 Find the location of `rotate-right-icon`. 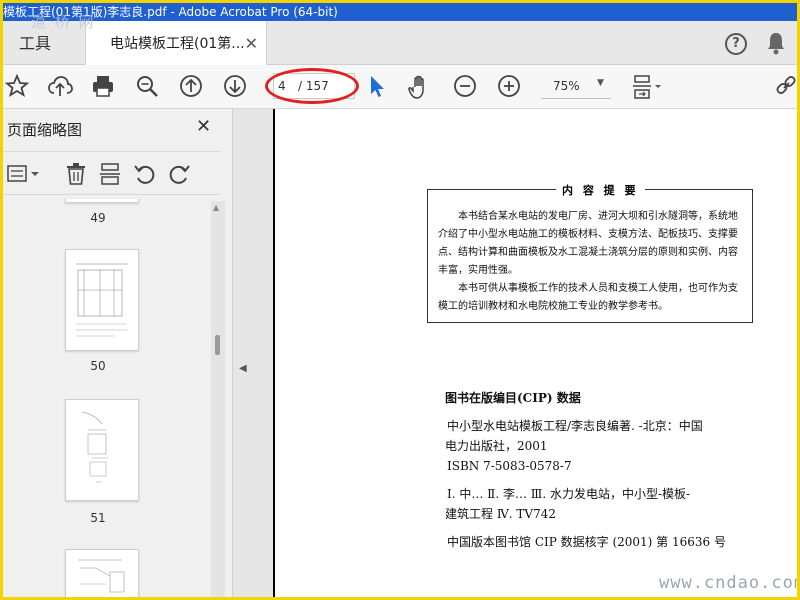

rotate-right-icon is located at coordinates (179, 174).